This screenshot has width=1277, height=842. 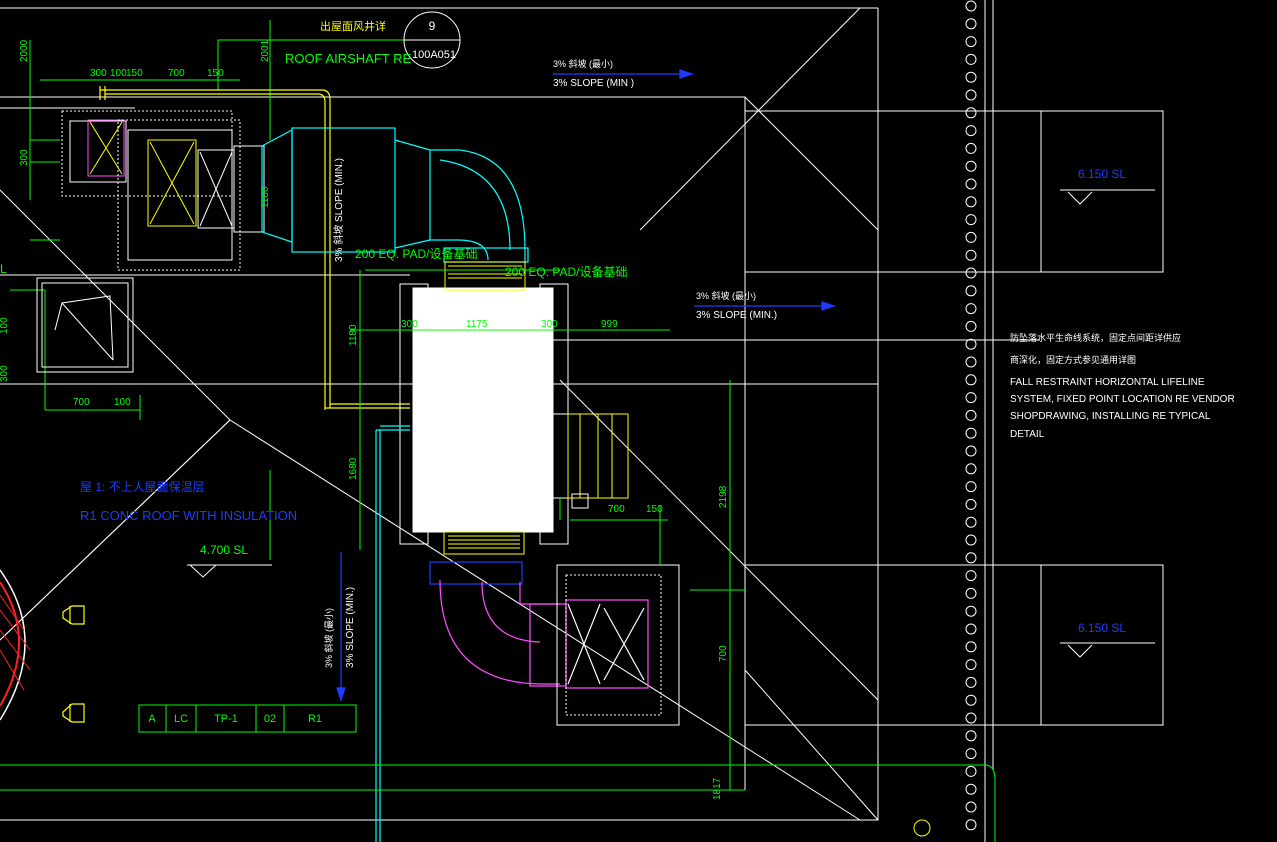 What do you see at coordinates (1107, 382) in the screenshot?
I see `note-en-1: FALL RESTRAINT HORIZONTAL LIFELINE` at bounding box center [1107, 382].